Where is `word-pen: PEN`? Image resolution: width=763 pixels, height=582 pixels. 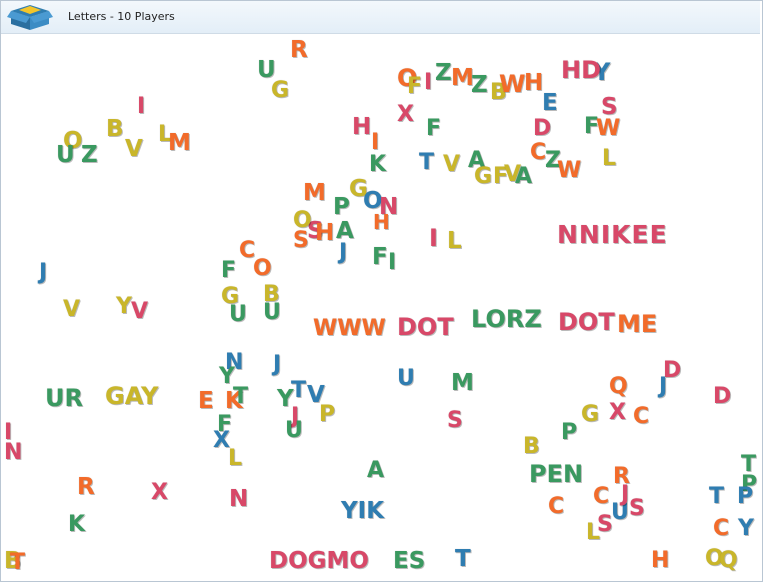
word-pen: PEN is located at coordinates (556, 474).